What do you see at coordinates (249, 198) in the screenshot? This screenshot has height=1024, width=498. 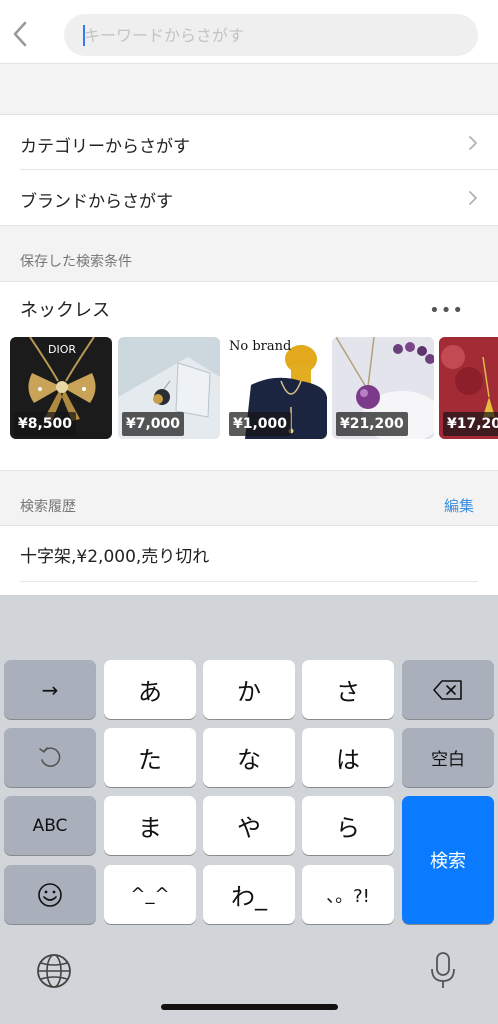 I see `browse-brand-row: ブランドからさがす` at bounding box center [249, 198].